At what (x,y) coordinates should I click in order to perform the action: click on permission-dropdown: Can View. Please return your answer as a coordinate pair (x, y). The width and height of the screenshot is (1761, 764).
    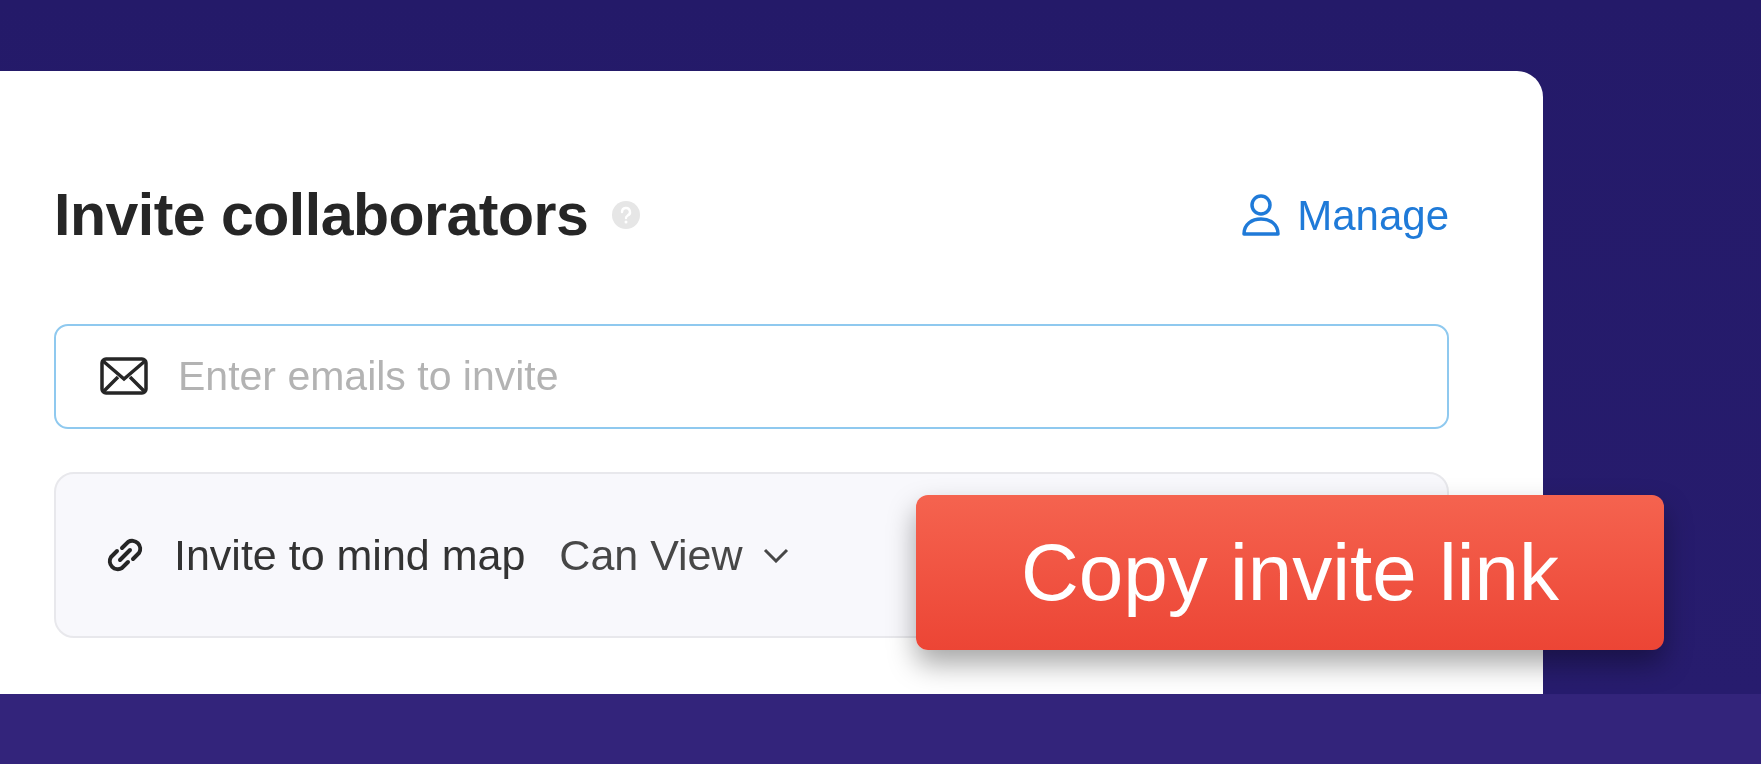
    Looking at the image, I should click on (674, 555).